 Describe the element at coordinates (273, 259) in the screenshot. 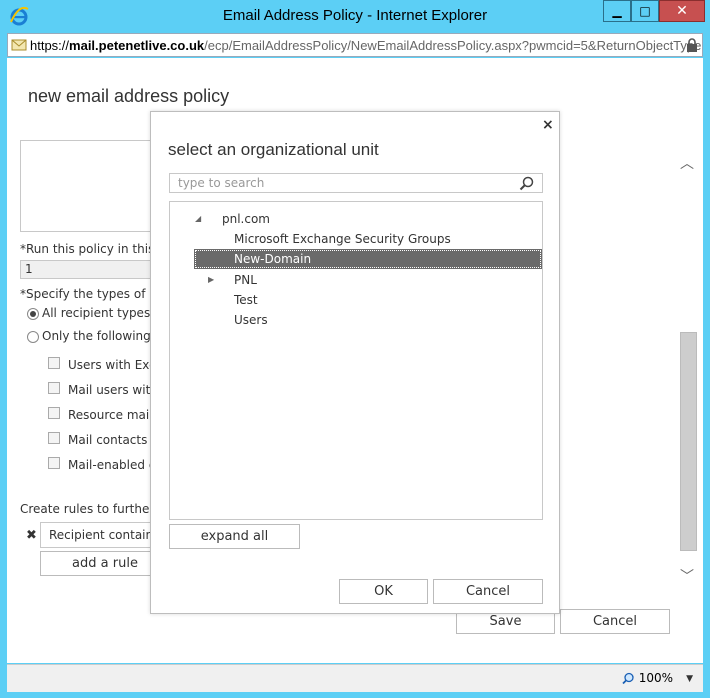

I see `tree-node-label: New-Domain` at that location.